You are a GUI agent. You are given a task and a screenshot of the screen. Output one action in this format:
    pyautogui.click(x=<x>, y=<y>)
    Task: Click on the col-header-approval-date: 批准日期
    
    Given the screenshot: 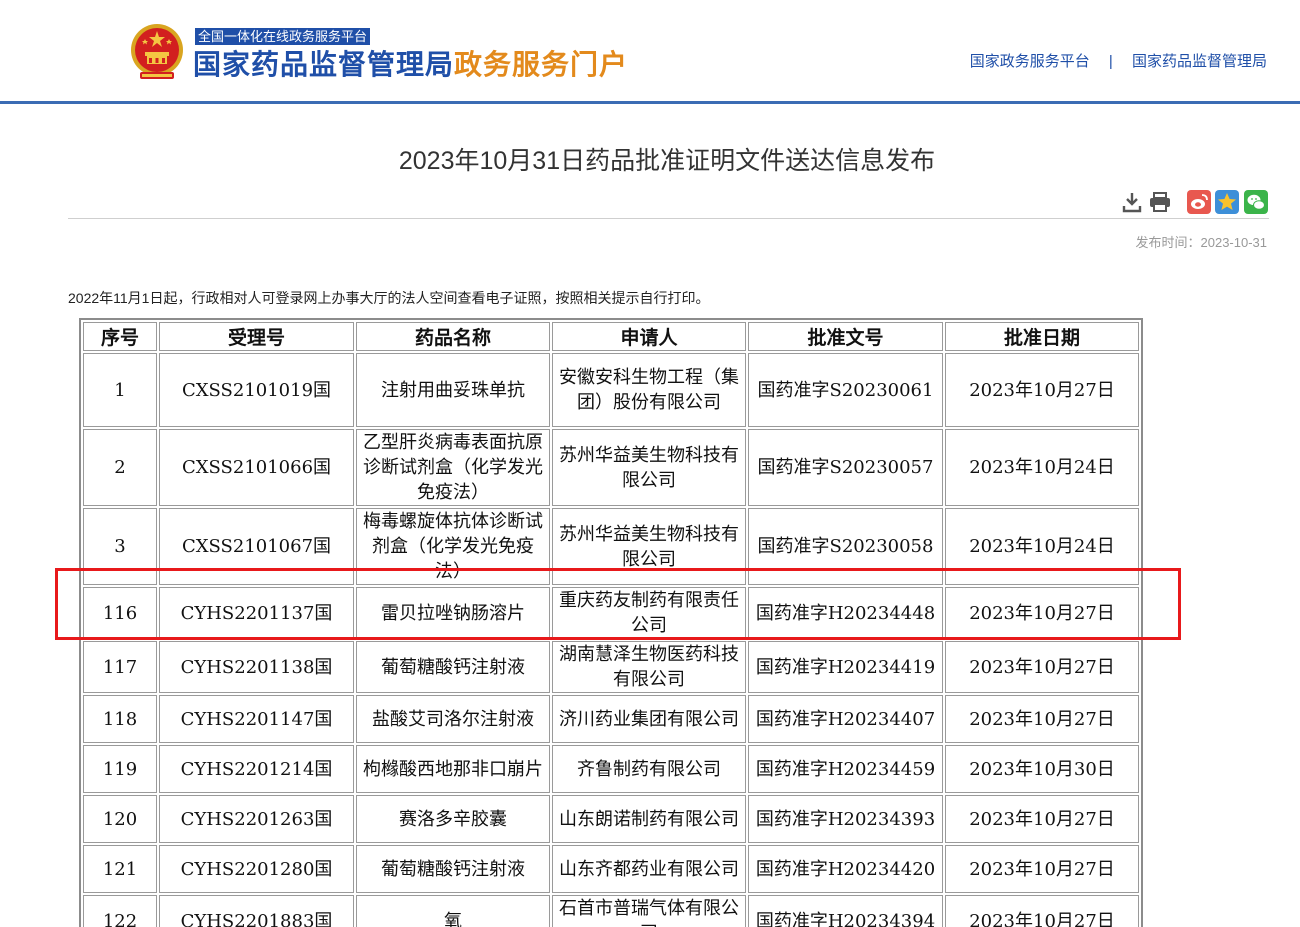 What is the action you would take?
    pyautogui.click(x=1042, y=336)
    